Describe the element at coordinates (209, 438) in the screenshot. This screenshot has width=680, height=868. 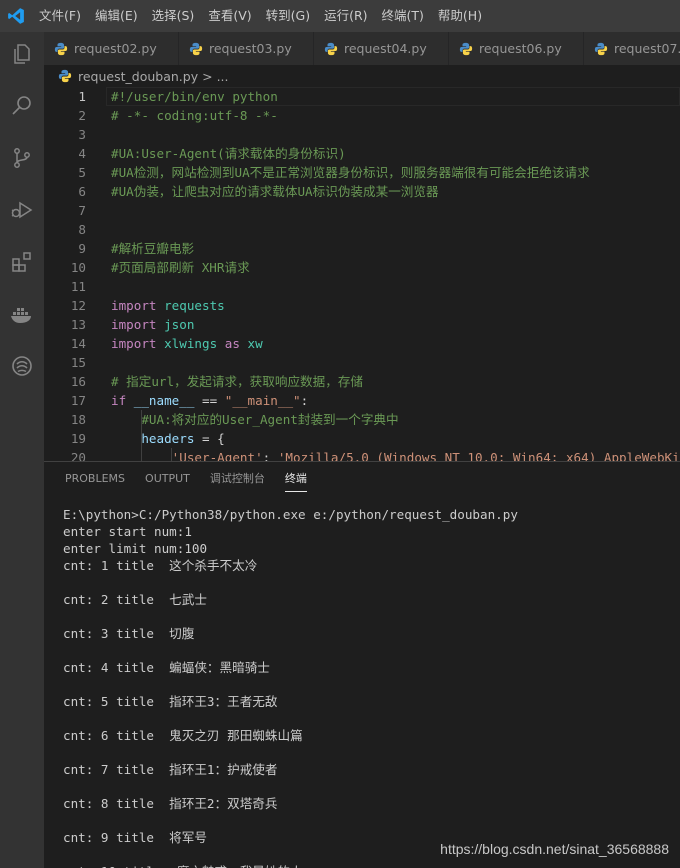
I see `code-token: = {` at that location.